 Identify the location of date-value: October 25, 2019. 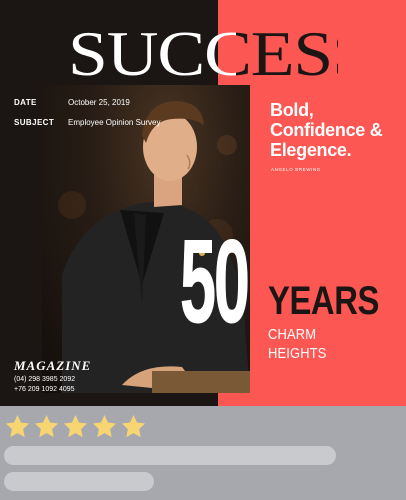
(99, 102).